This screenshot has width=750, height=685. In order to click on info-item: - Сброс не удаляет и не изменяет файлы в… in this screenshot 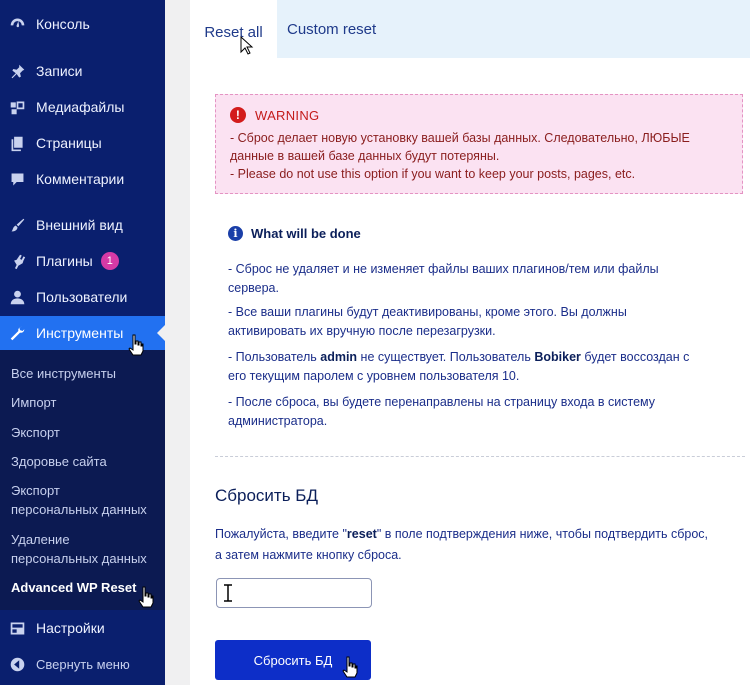, I will do `click(478, 279)`.